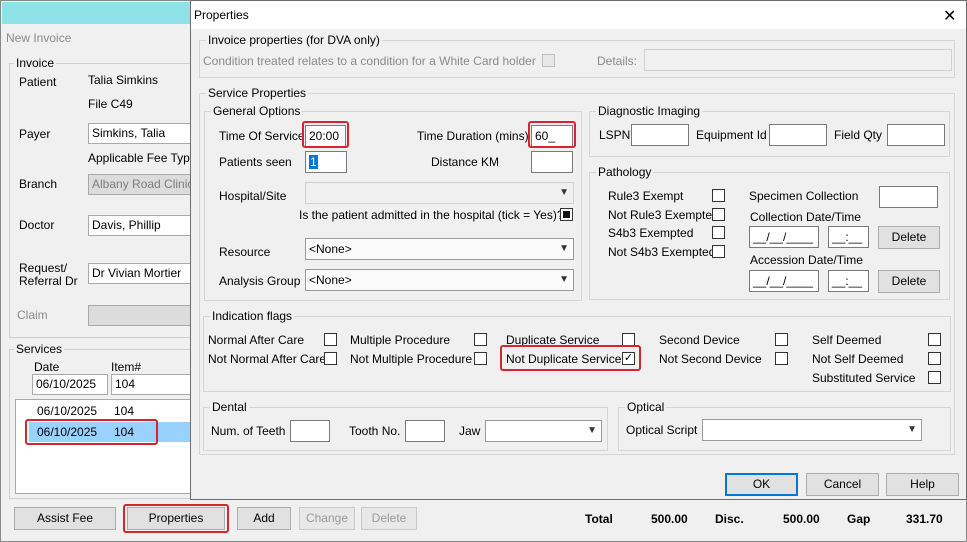 The width and height of the screenshot is (967, 542). I want to click on doctor-label: Doctor, so click(37, 225).